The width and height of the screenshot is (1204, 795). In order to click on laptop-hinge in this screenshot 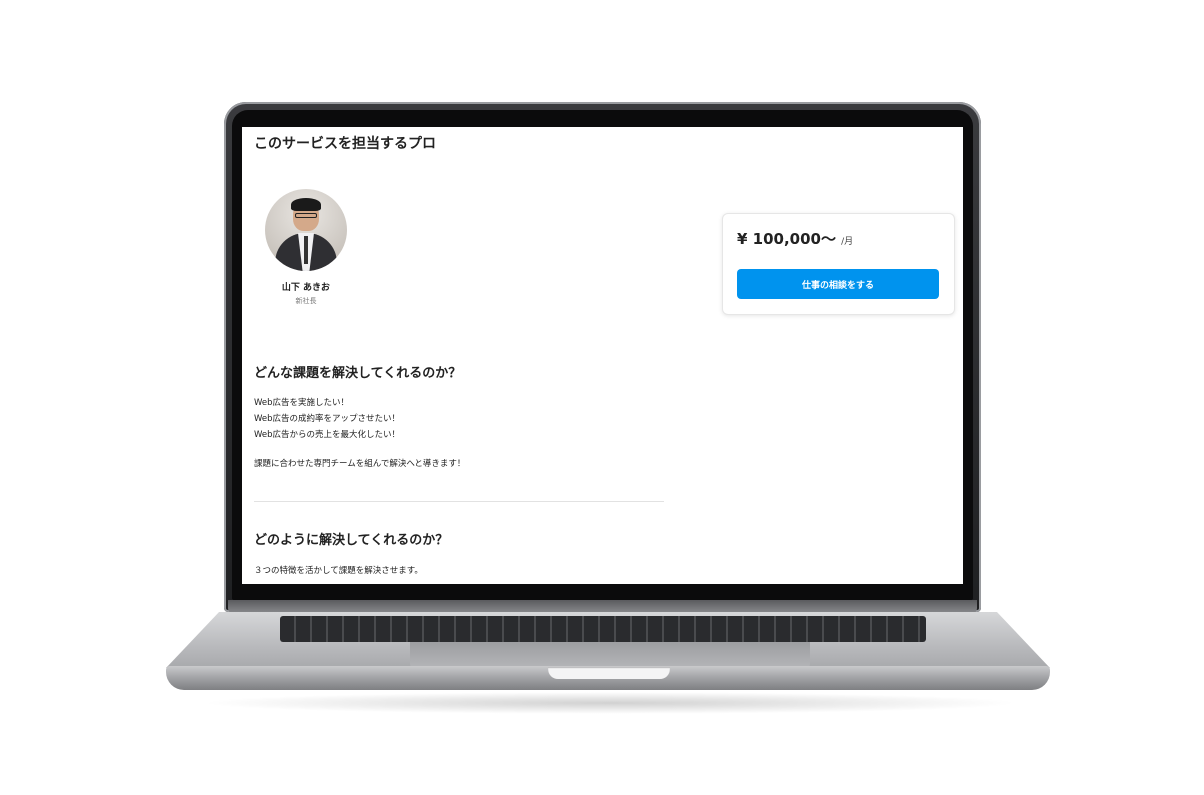, I will do `click(602, 607)`.